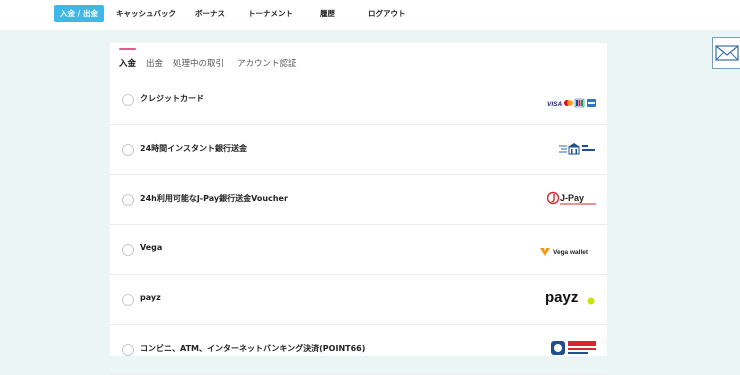  What do you see at coordinates (154, 63) in the screenshot?
I see `tab-withdraw: 出金` at bounding box center [154, 63].